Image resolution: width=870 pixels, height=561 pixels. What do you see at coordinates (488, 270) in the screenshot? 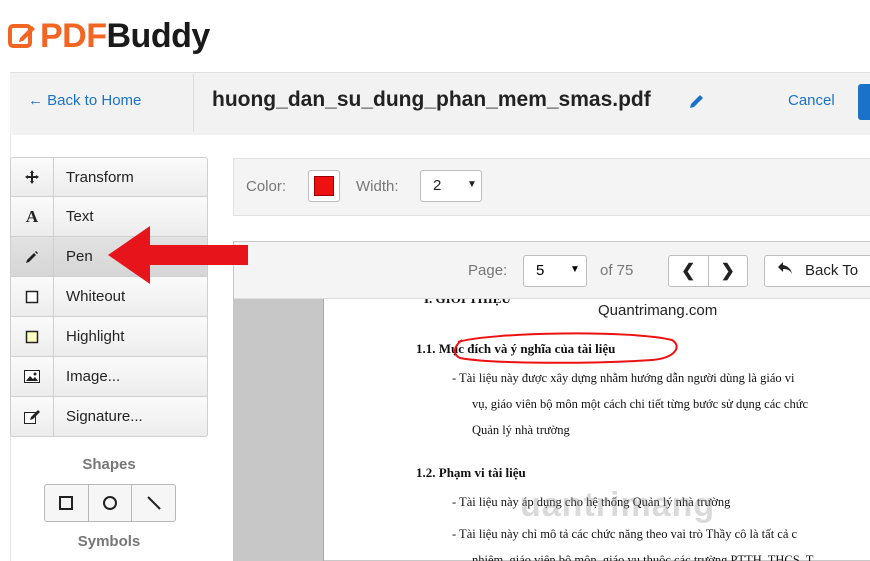
I see `page-label: Page:` at bounding box center [488, 270].